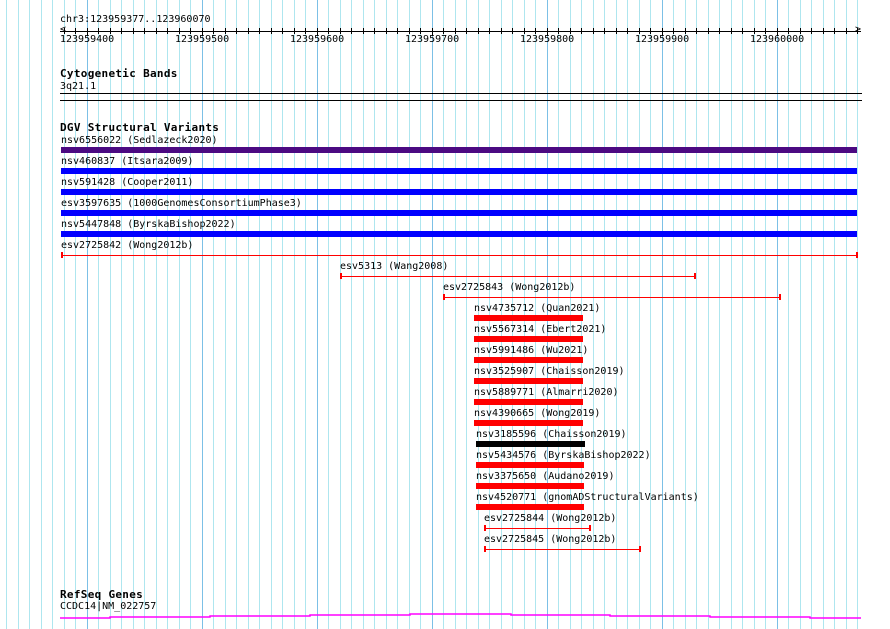 Image resolution: width=890 pixels, height=629 pixels. Describe the element at coordinates (460, 616) in the screenshot. I see `gene-line` at that location.